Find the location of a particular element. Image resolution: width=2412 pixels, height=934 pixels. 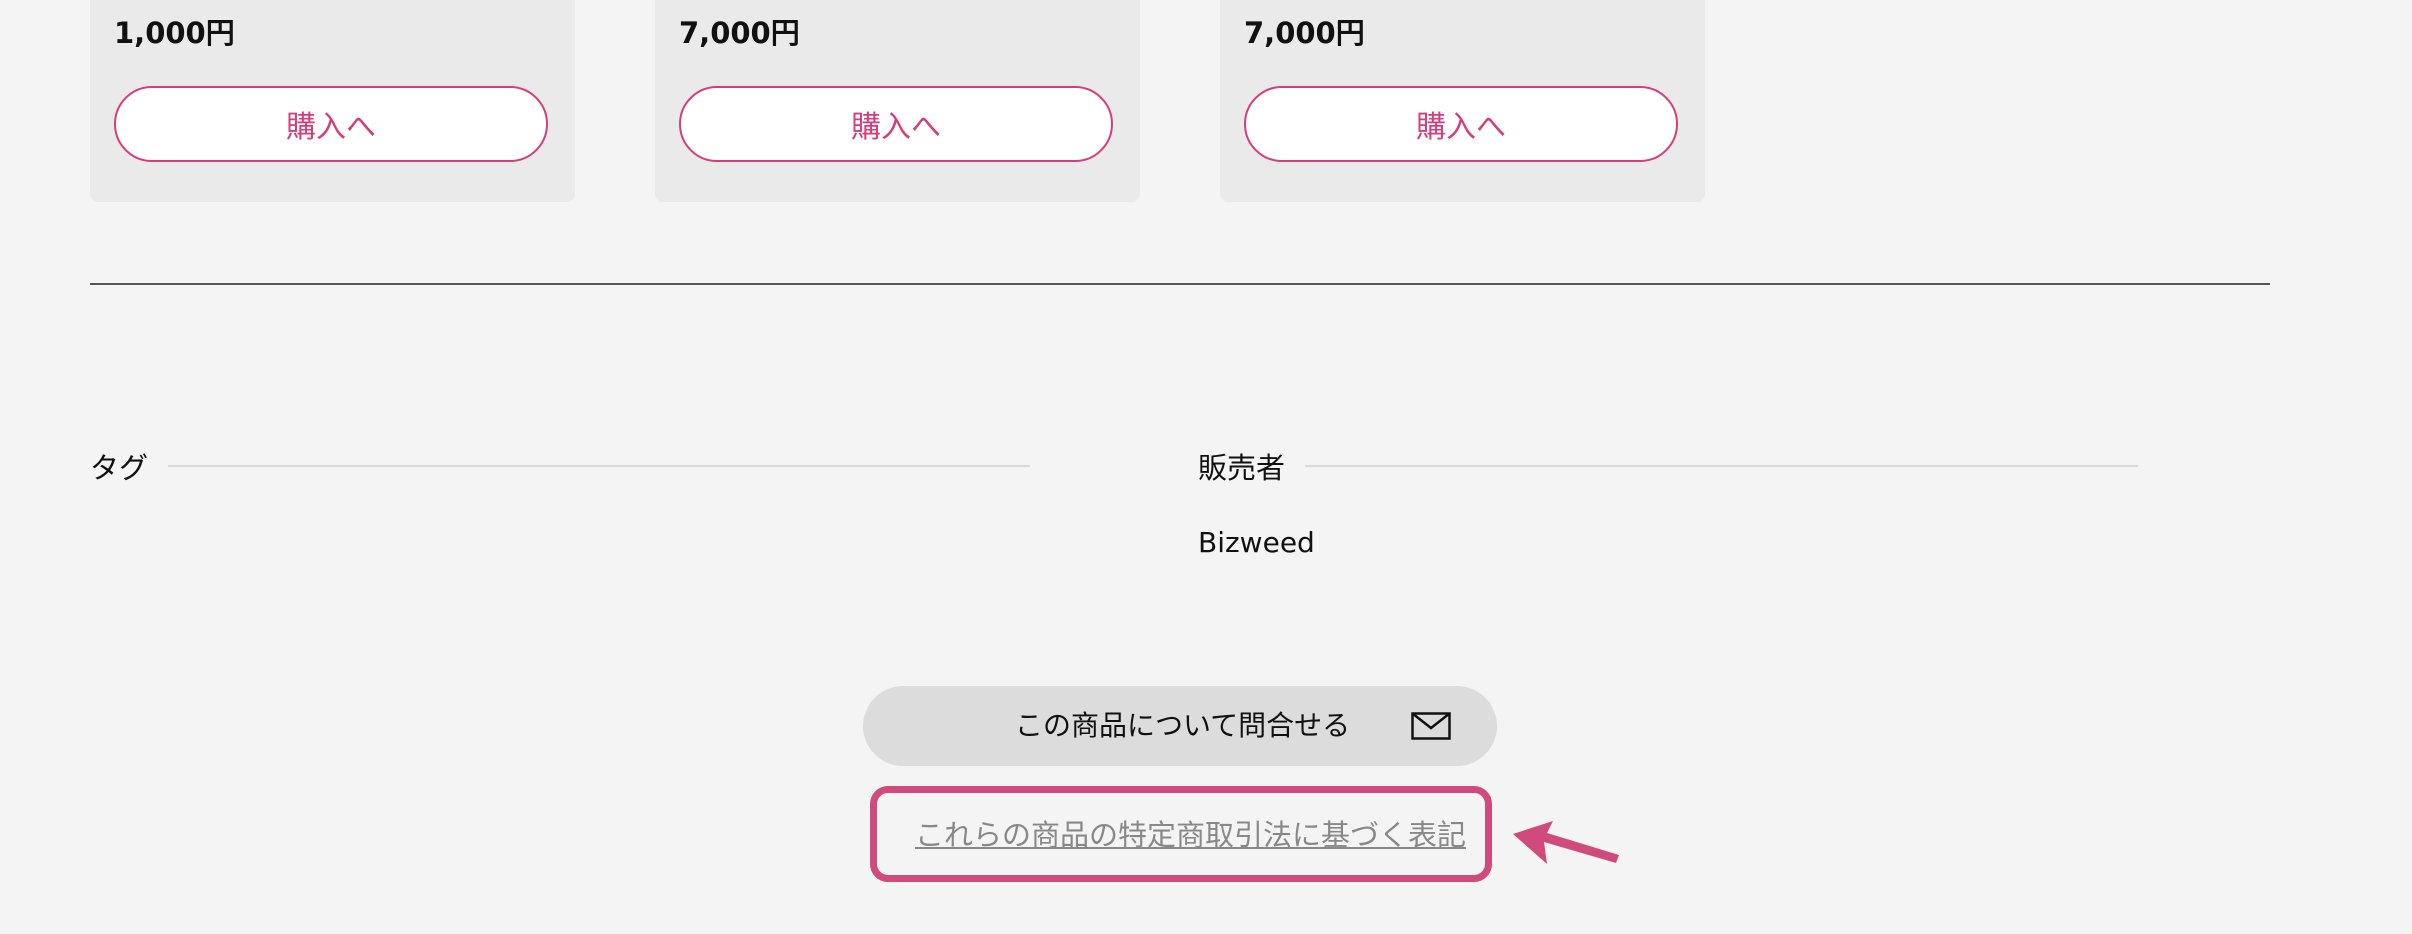

tags-heading-rule is located at coordinates (599, 466).